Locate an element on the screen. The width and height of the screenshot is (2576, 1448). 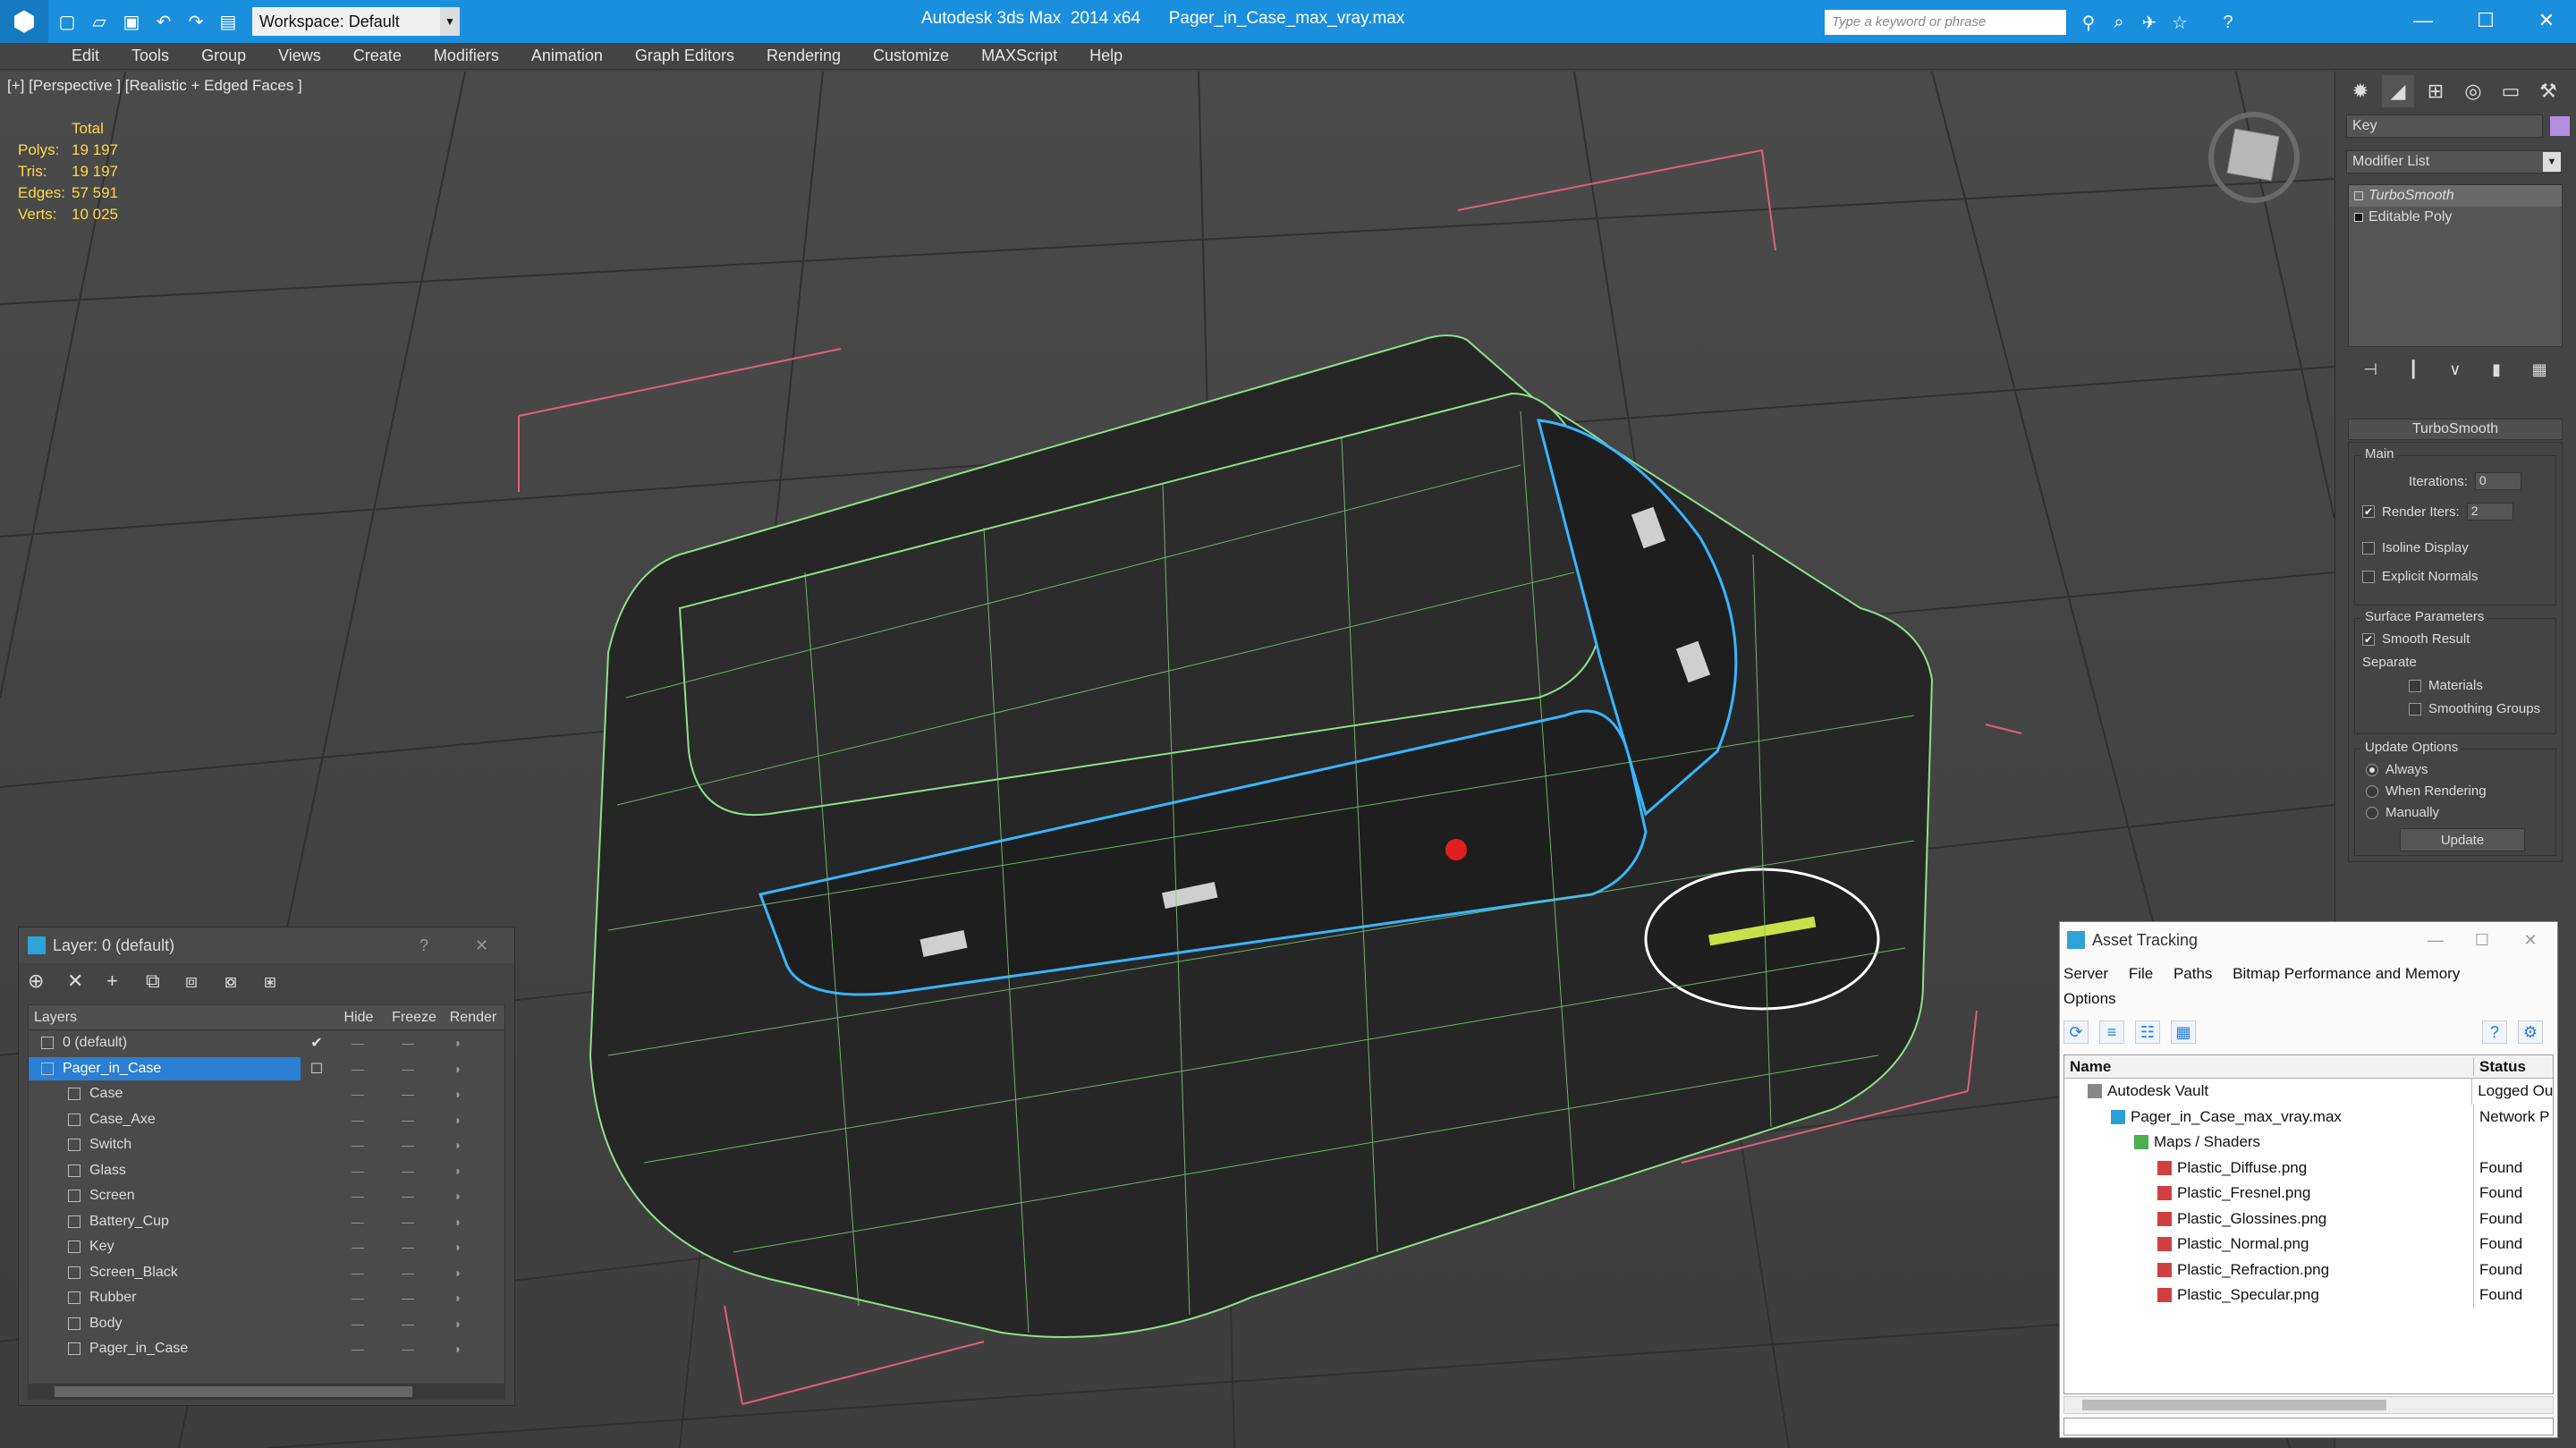
hierarchy-tab-icon: ⊞ is located at coordinates (2435, 91).